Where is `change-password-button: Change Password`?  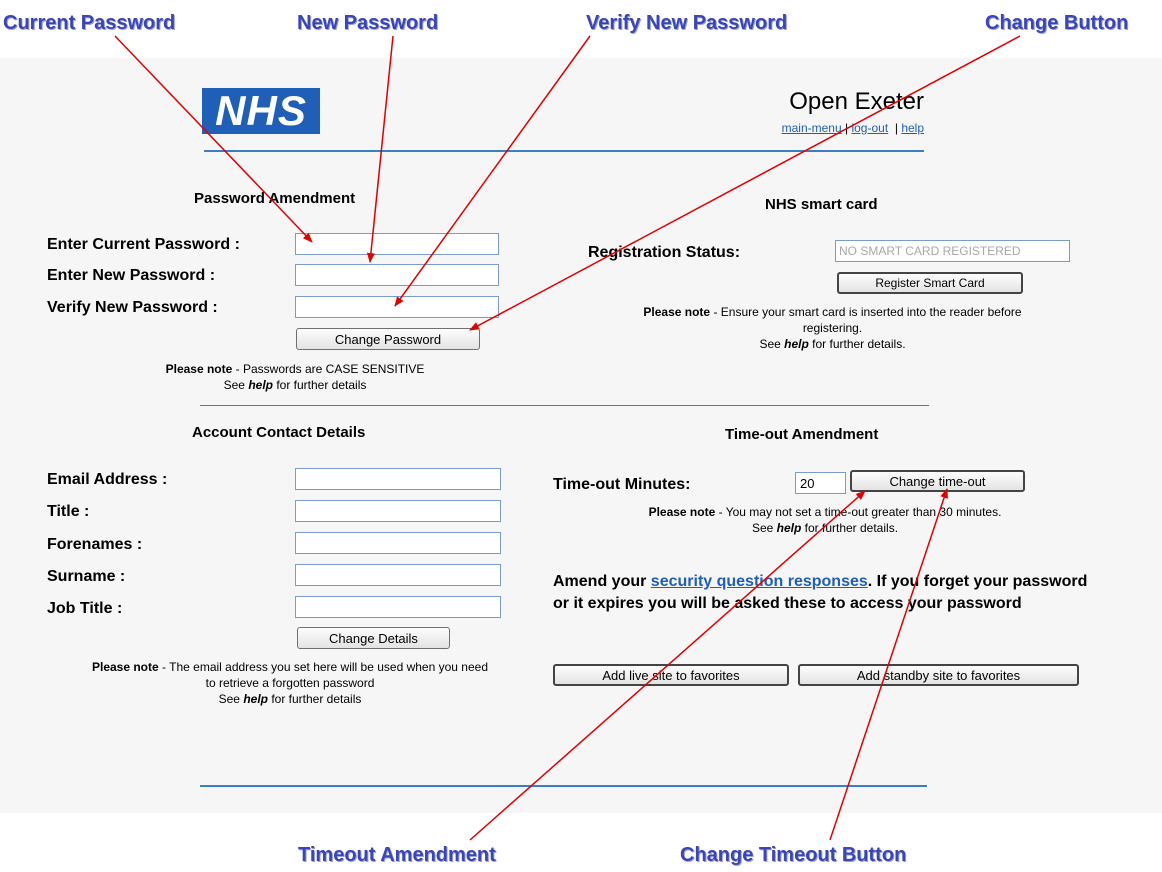
change-password-button: Change Password is located at coordinates (388, 339).